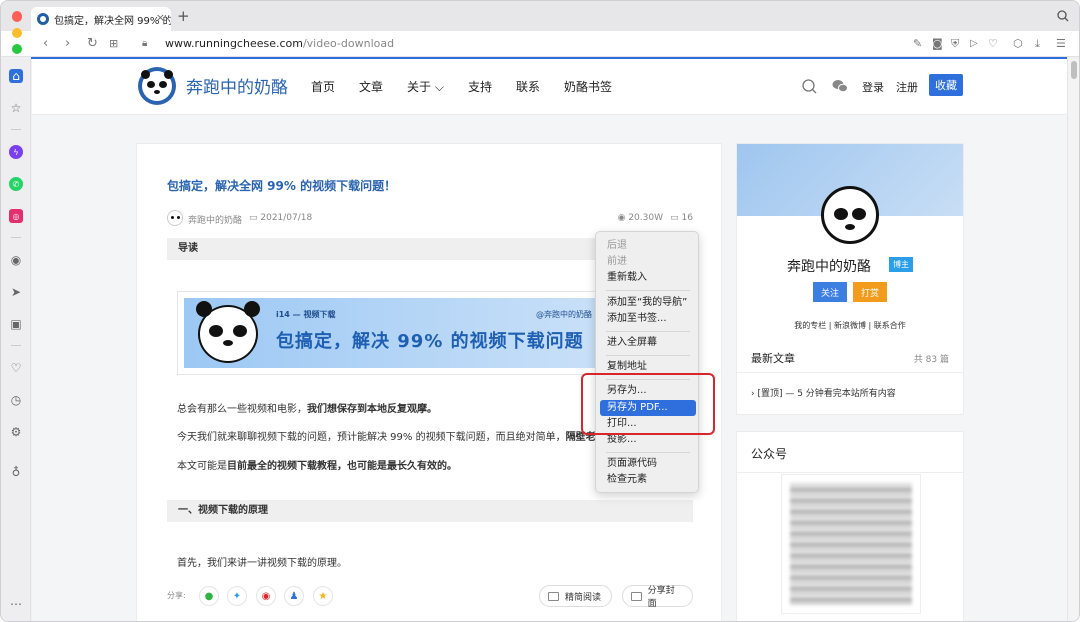 This screenshot has height=622, width=1080. What do you see at coordinates (175, 218) in the screenshot?
I see `author-avatar` at bounding box center [175, 218].